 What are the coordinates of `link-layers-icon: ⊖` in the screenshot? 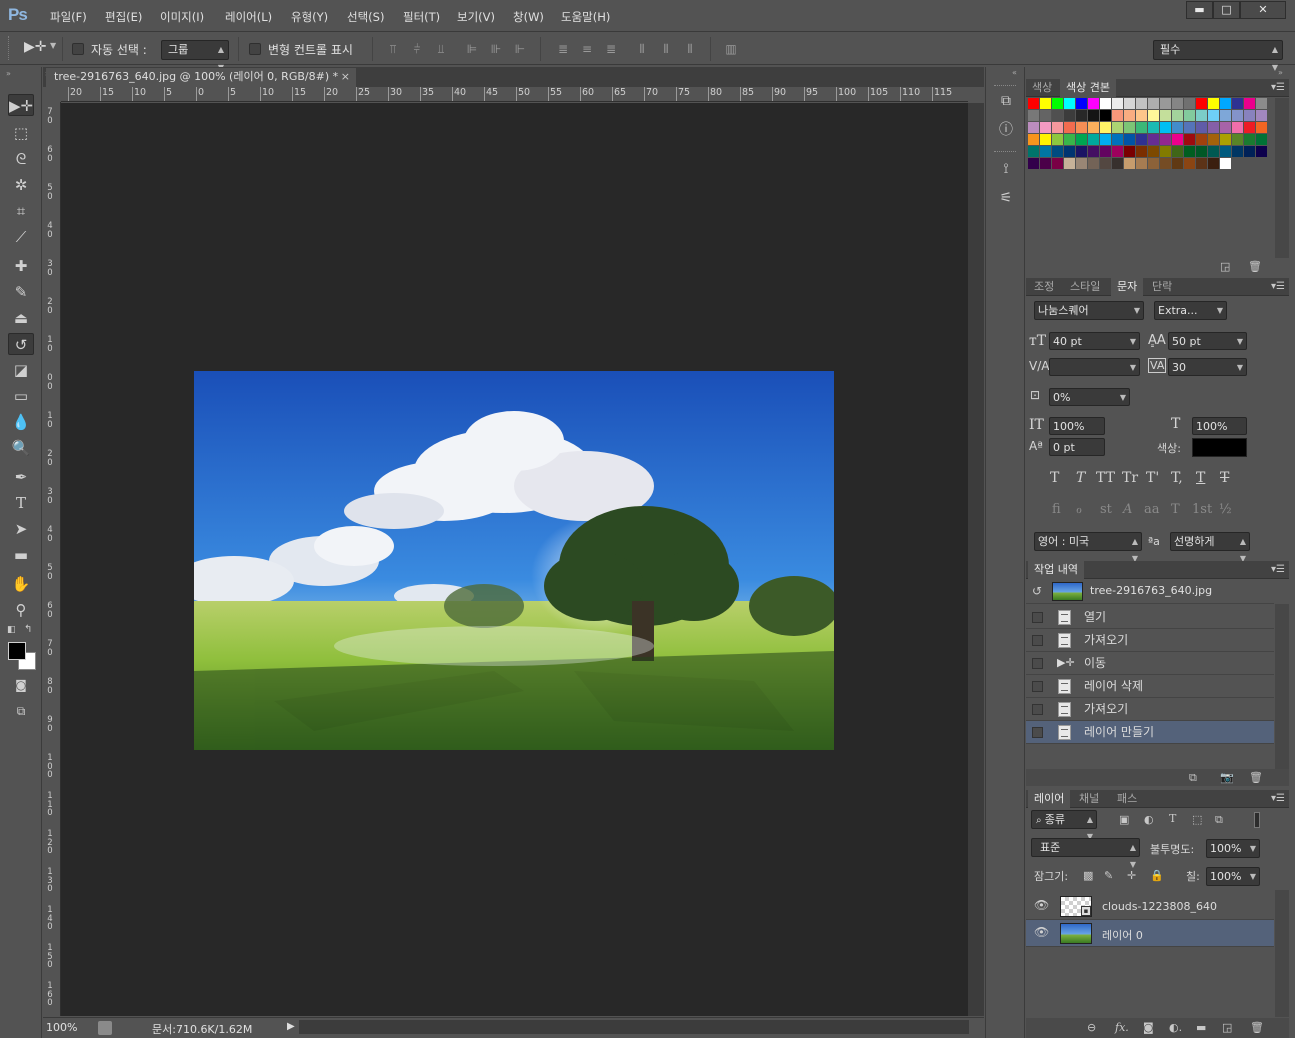 It's located at (1091, 1027).